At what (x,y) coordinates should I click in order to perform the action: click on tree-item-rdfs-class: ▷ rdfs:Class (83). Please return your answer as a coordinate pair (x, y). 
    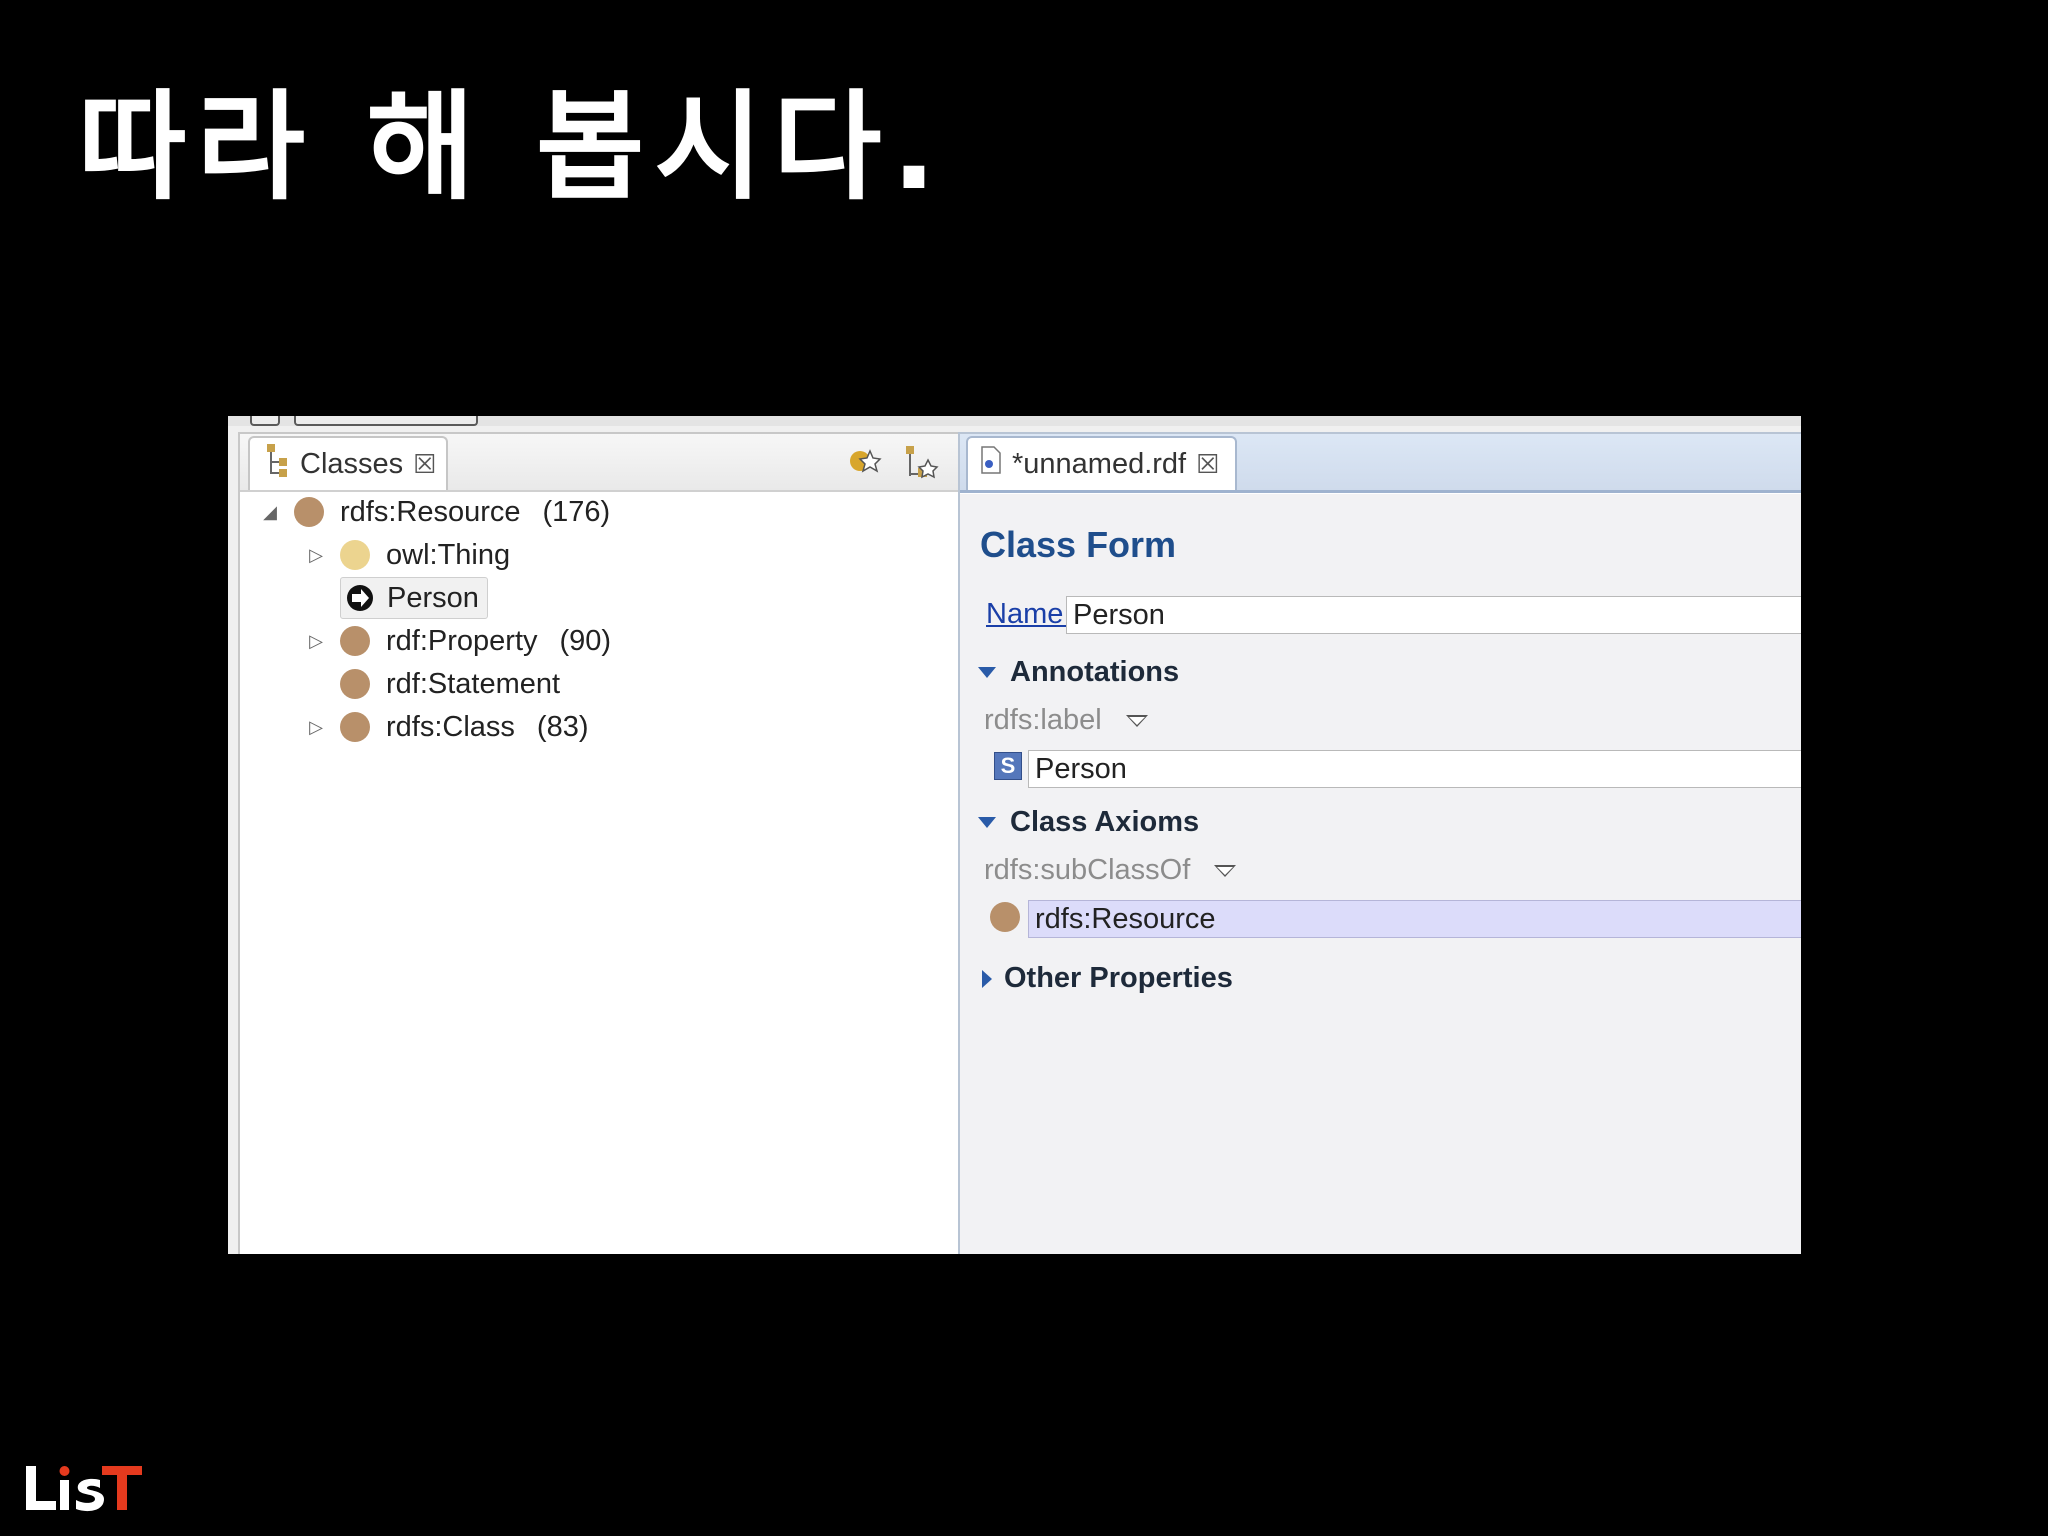
    Looking at the image, I should click on (447, 727).